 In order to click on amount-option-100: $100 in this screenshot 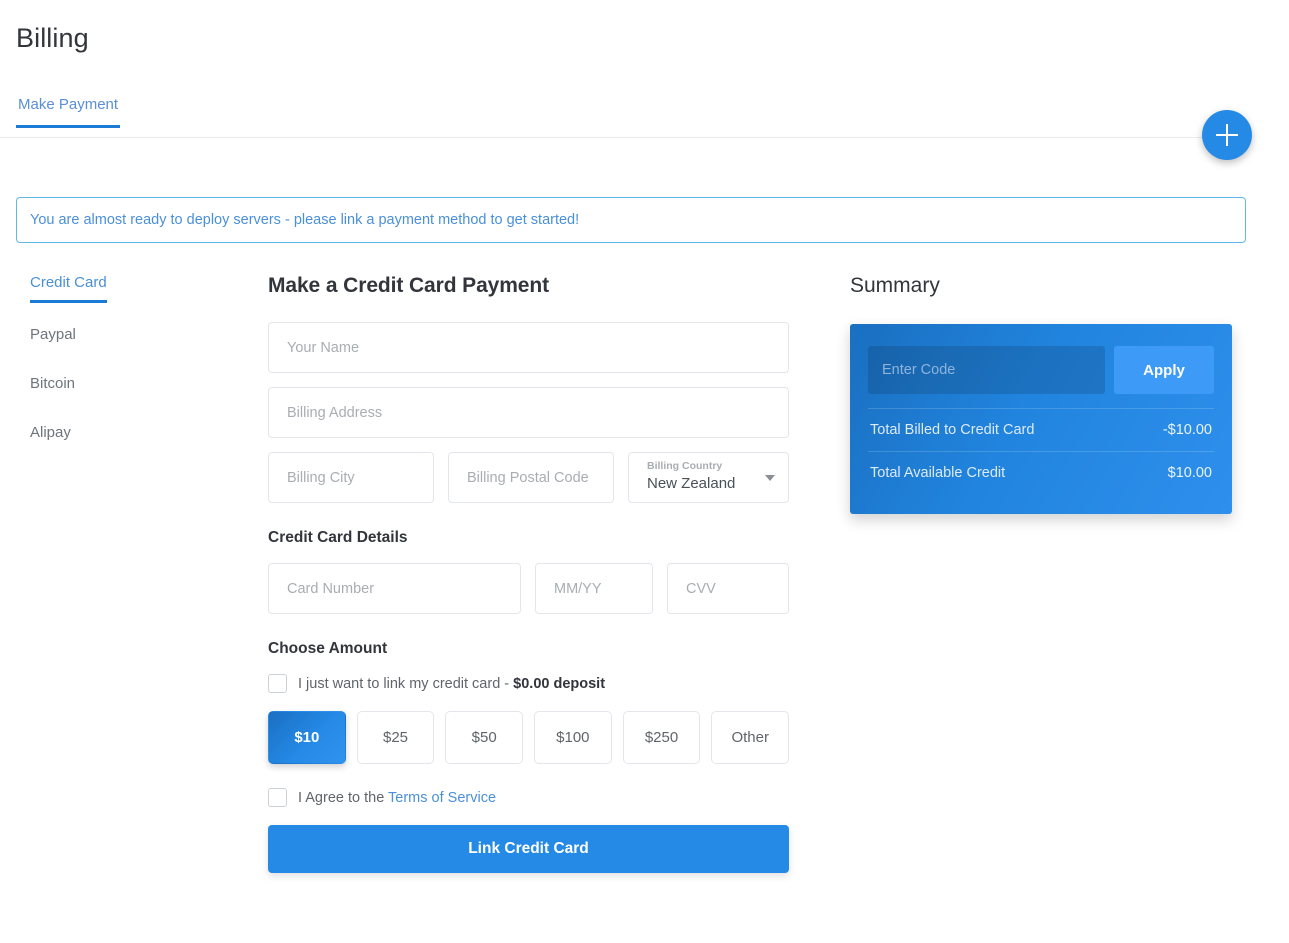, I will do `click(573, 737)`.